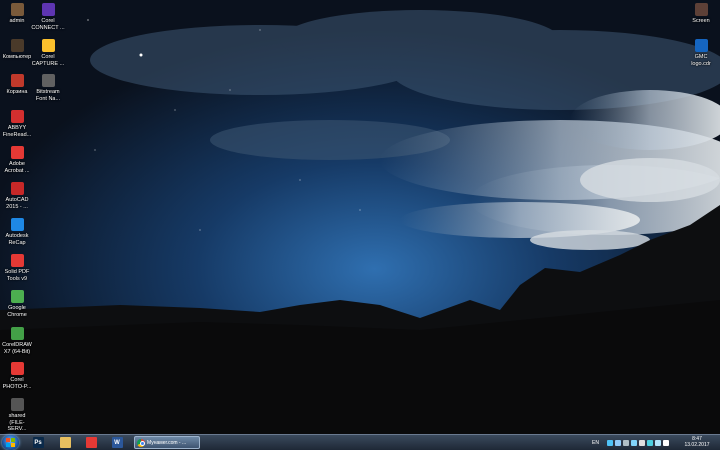 The width and height of the screenshot is (720, 450). Describe the element at coordinates (17, 232) in the screenshot. I see `desktop-icon: Autodesk ReCap` at that location.